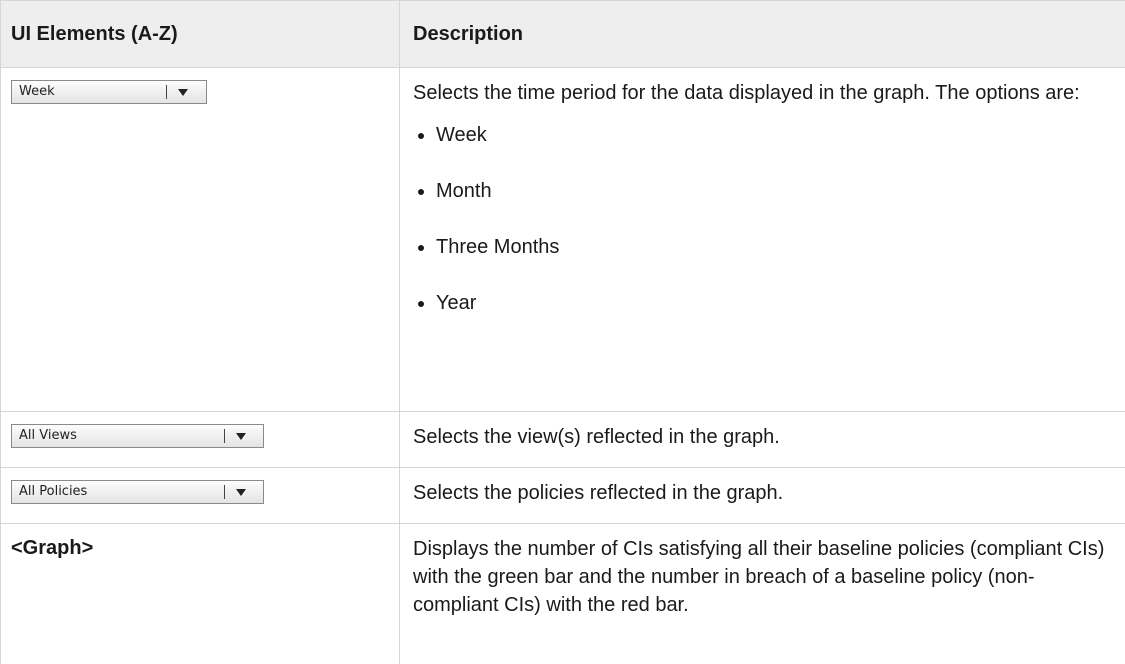 The height and width of the screenshot is (664, 1125). What do you see at coordinates (37, 92) in the screenshot?
I see `time-period-dropdown-value: Week` at bounding box center [37, 92].